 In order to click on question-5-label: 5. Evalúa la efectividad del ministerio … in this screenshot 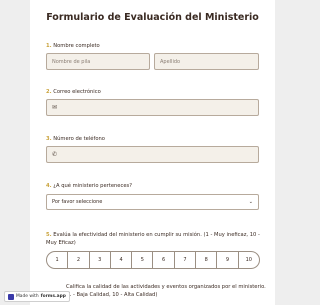, I will do `click(156, 239)`.